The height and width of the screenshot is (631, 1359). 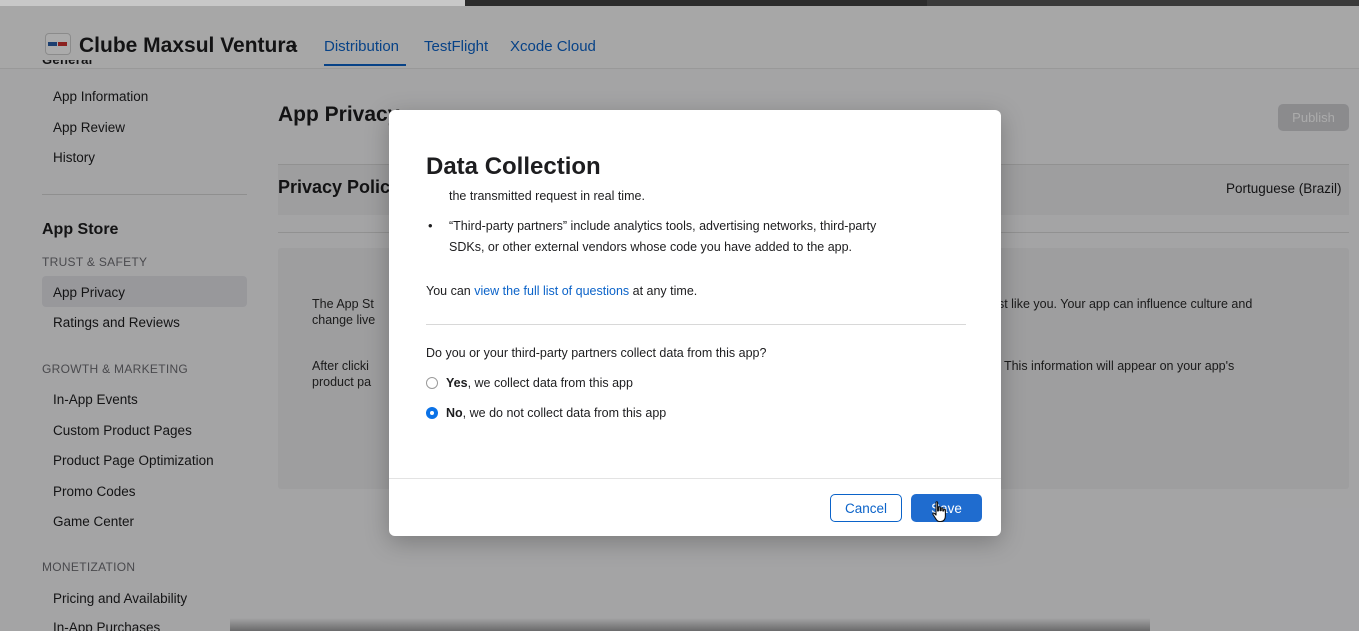 I want to click on hand-cursor-icon, so click(x=939, y=512).